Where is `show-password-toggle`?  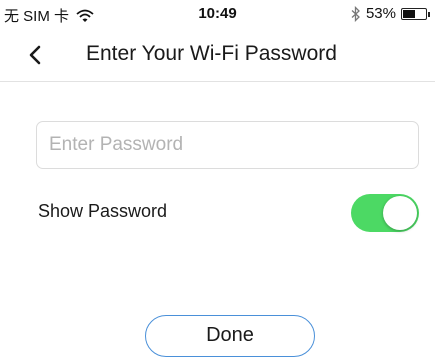 show-password-toggle is located at coordinates (385, 213).